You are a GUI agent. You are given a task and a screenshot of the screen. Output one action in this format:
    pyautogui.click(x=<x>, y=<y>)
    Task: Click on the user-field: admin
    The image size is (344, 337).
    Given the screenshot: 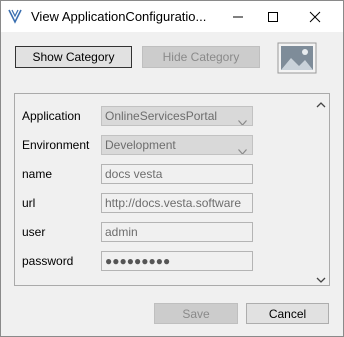 What is the action you would take?
    pyautogui.click(x=177, y=232)
    